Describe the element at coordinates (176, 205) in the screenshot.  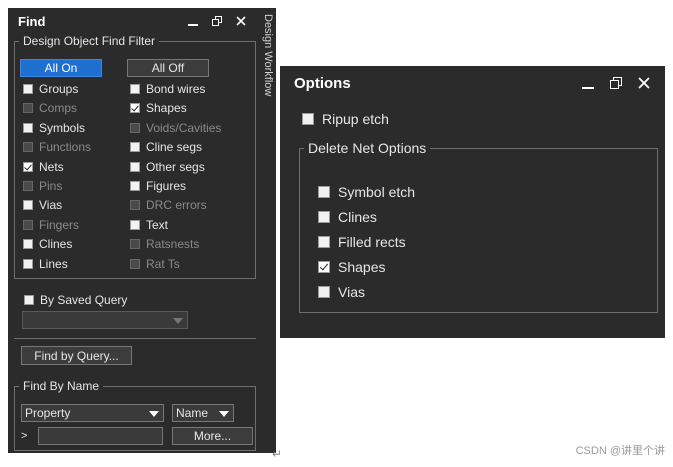
I see `filter-checkbox-label: DRC errors` at that location.